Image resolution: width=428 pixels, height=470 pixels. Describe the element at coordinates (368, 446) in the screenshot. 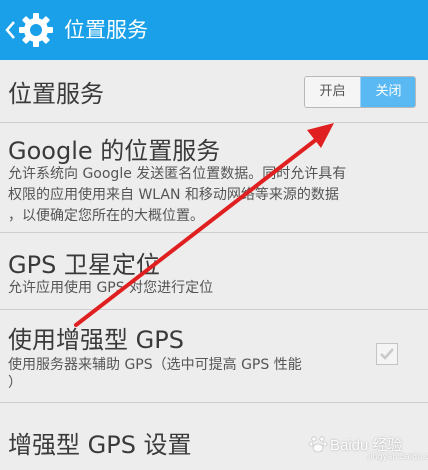

I see `baidu-watermark: Baidu 经验 jingyan.baidu.com` at that location.